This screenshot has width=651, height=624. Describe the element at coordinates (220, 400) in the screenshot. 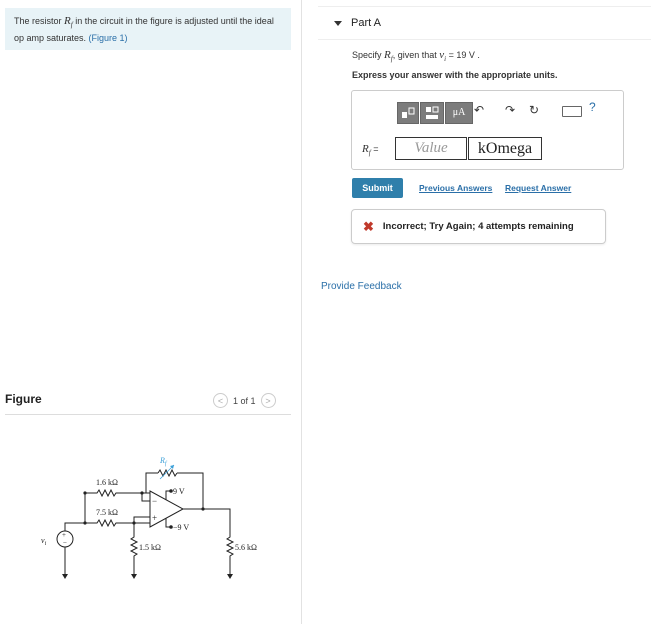

I see `prev-figure-button: <` at that location.